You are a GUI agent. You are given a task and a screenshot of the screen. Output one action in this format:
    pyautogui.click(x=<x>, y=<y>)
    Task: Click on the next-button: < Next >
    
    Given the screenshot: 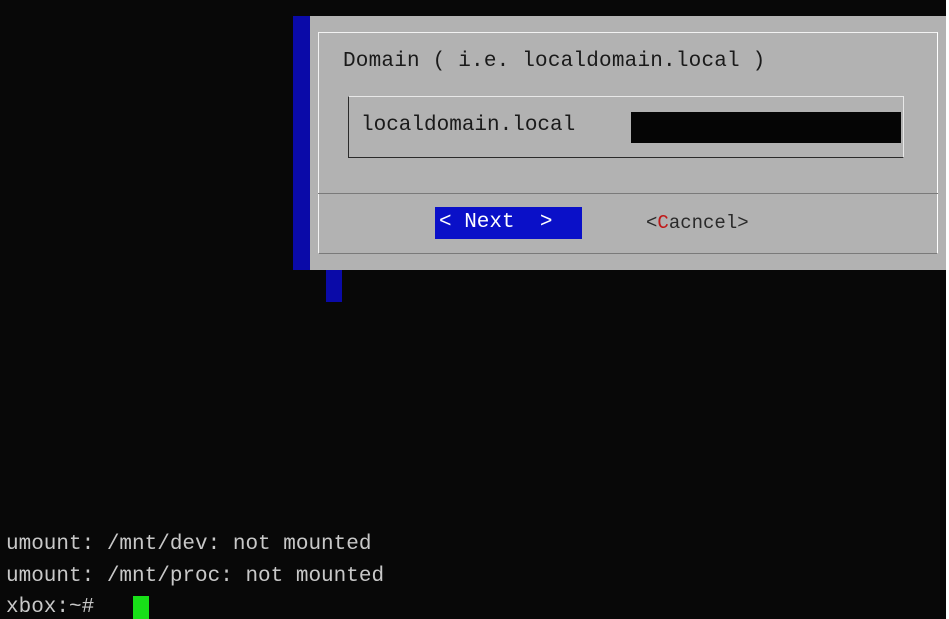 What is the action you would take?
    pyautogui.click(x=508, y=223)
    